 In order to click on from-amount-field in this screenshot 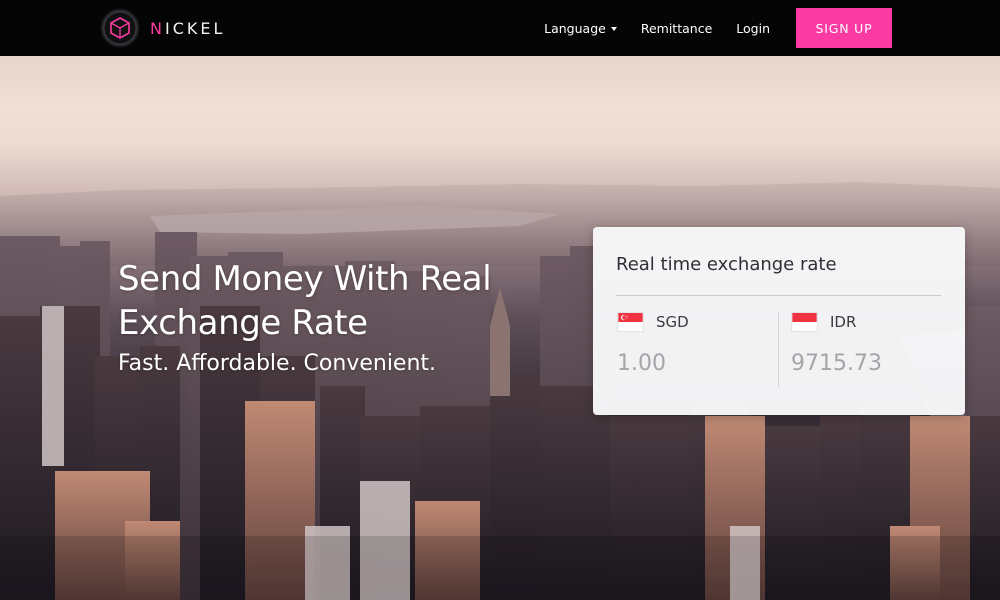, I will do `click(687, 363)`.